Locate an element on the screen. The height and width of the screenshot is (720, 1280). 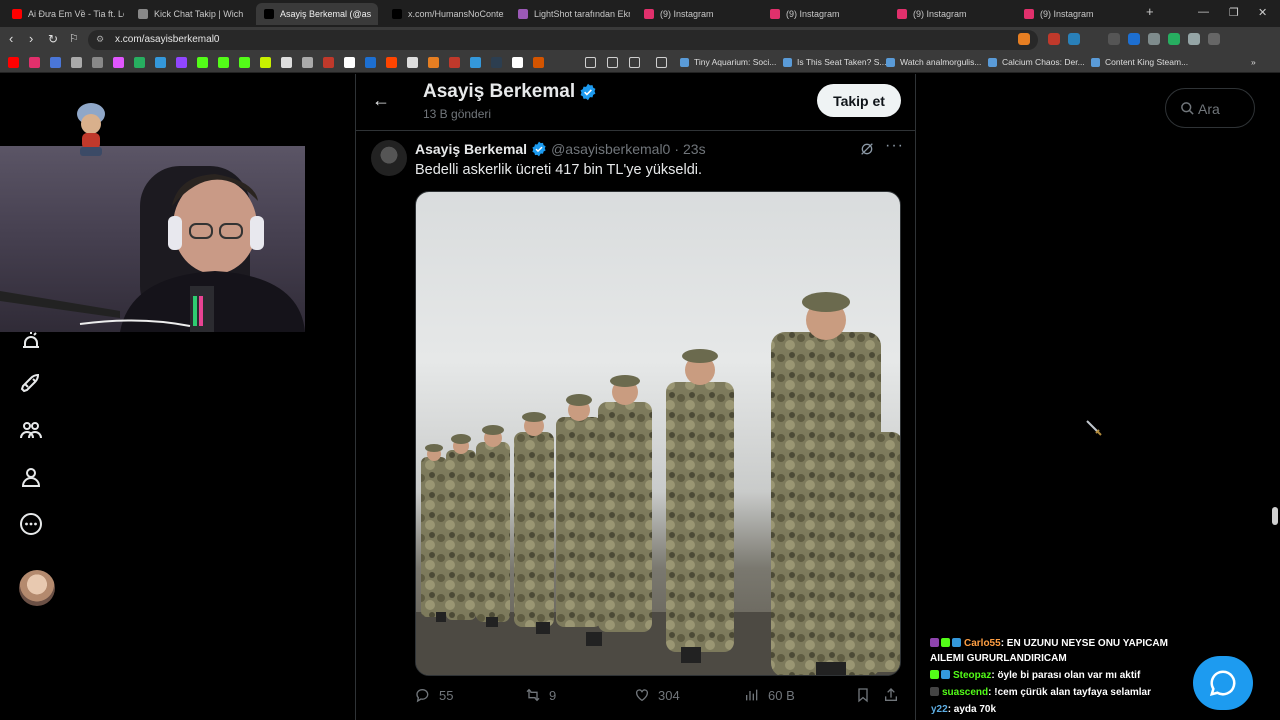
browser-tab: Kick Chat Takip | Wich is located at coordinates (189, 14).